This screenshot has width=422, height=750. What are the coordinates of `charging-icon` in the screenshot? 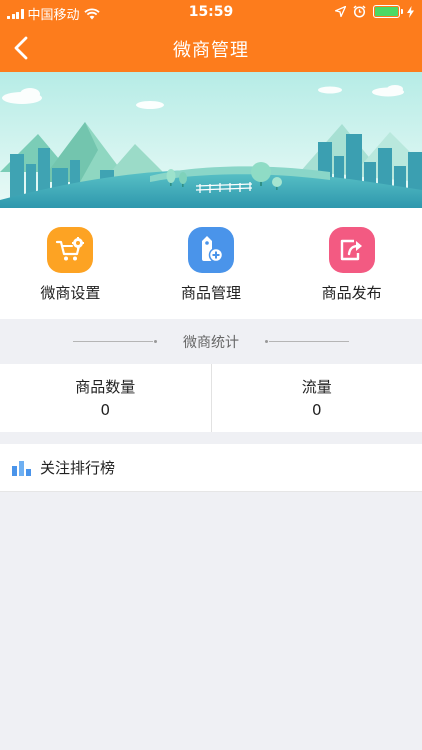 It's located at (410, 11).